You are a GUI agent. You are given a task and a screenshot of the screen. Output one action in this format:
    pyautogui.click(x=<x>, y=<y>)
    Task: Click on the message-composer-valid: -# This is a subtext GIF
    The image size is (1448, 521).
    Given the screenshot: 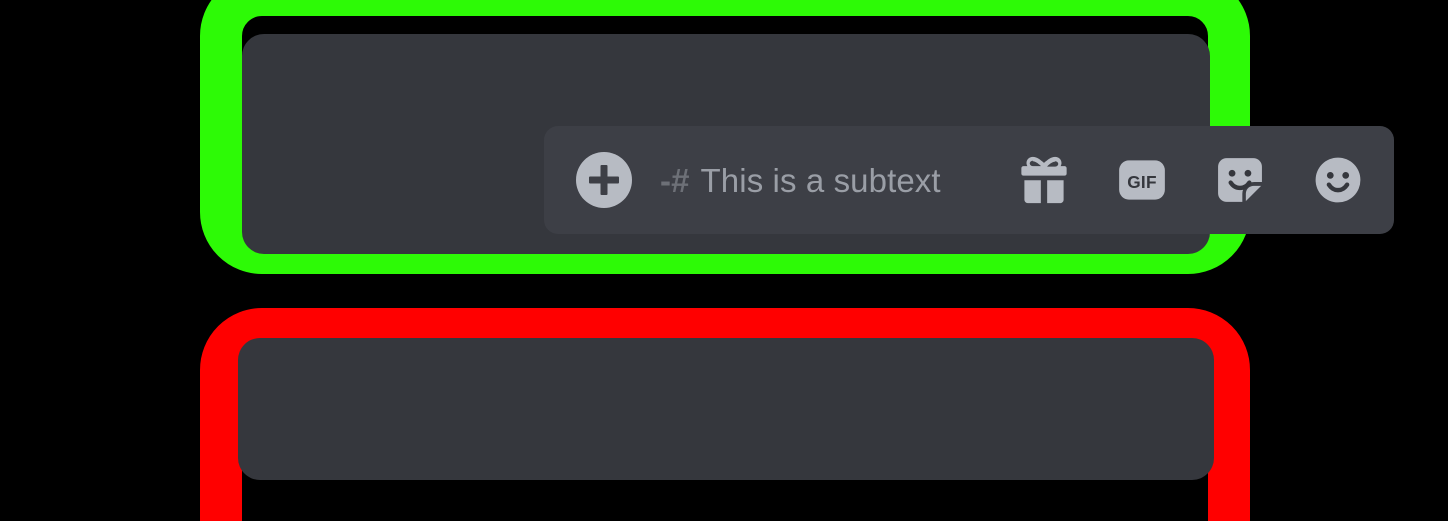 What is the action you would take?
    pyautogui.click(x=969, y=180)
    